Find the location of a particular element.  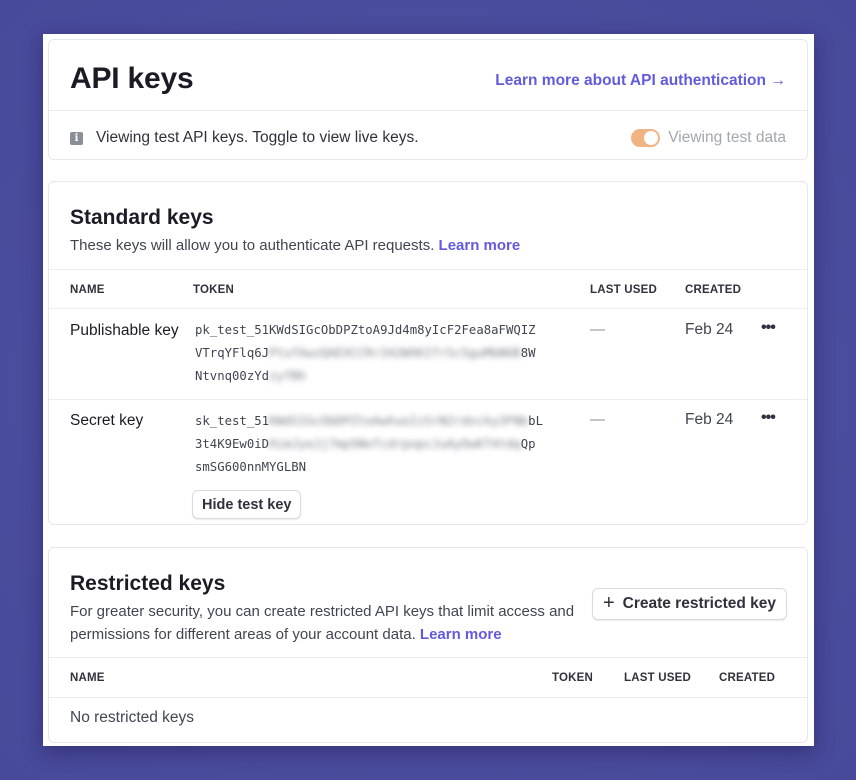

test-data-toggle-label: Viewing test data is located at coordinates (727, 138).